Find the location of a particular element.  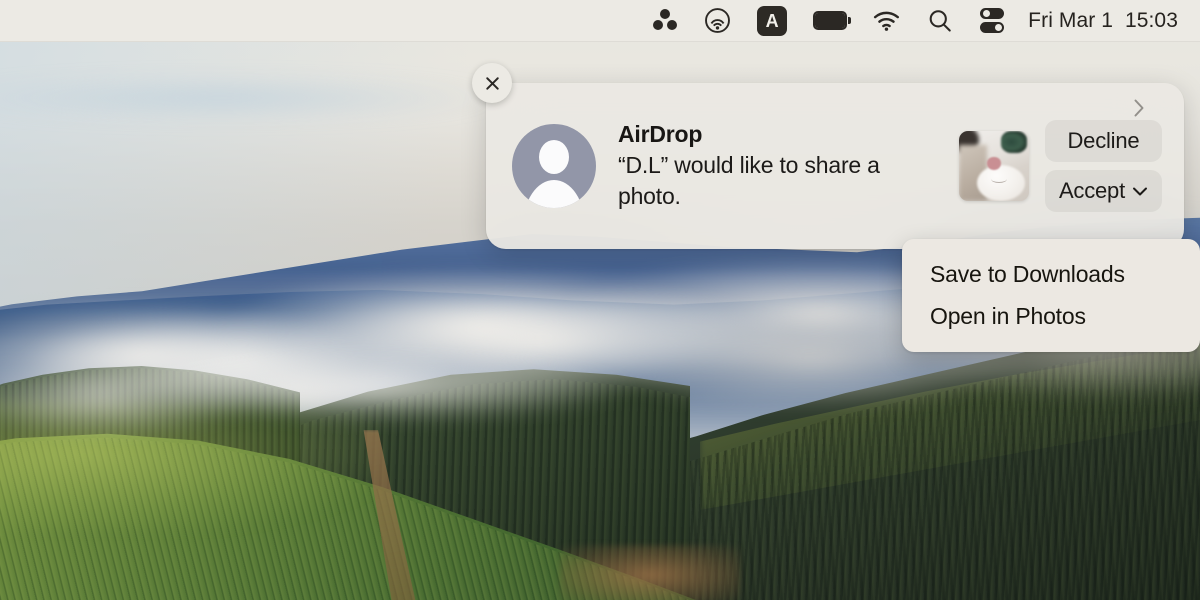

menu-item-save-to-downloads: Save to Downloads is located at coordinates (1051, 275).